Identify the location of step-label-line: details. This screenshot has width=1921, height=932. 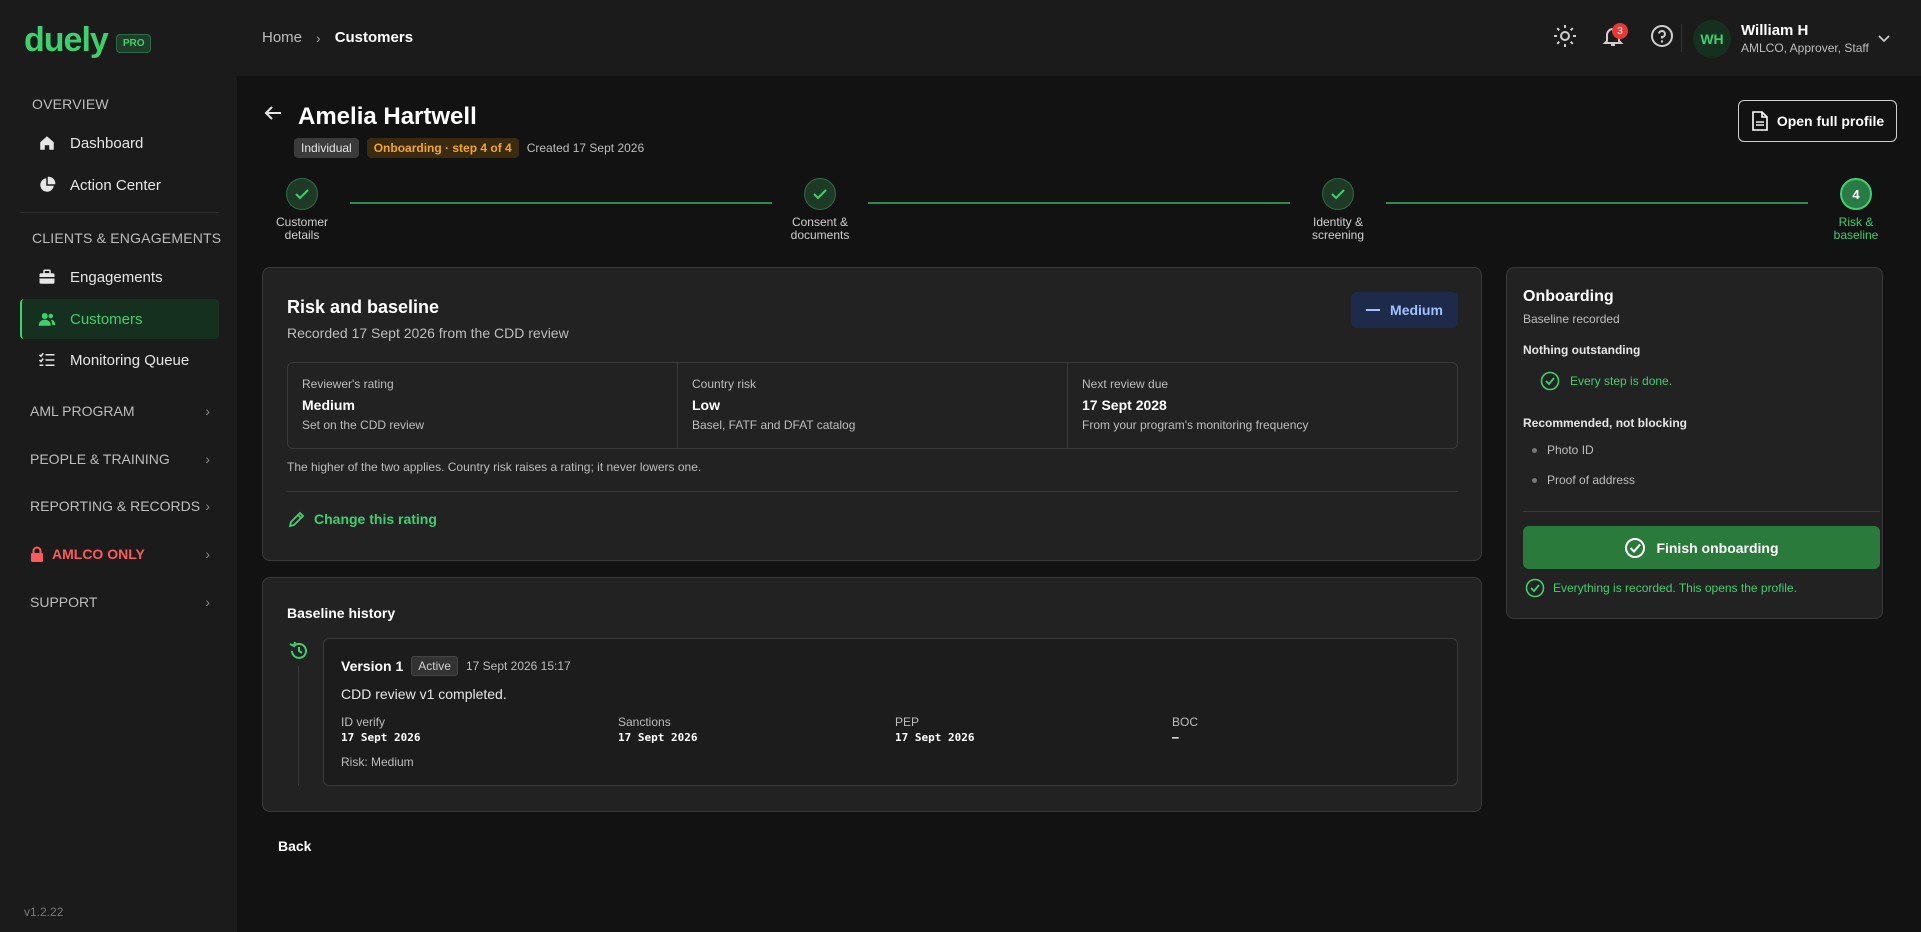
(302, 235).